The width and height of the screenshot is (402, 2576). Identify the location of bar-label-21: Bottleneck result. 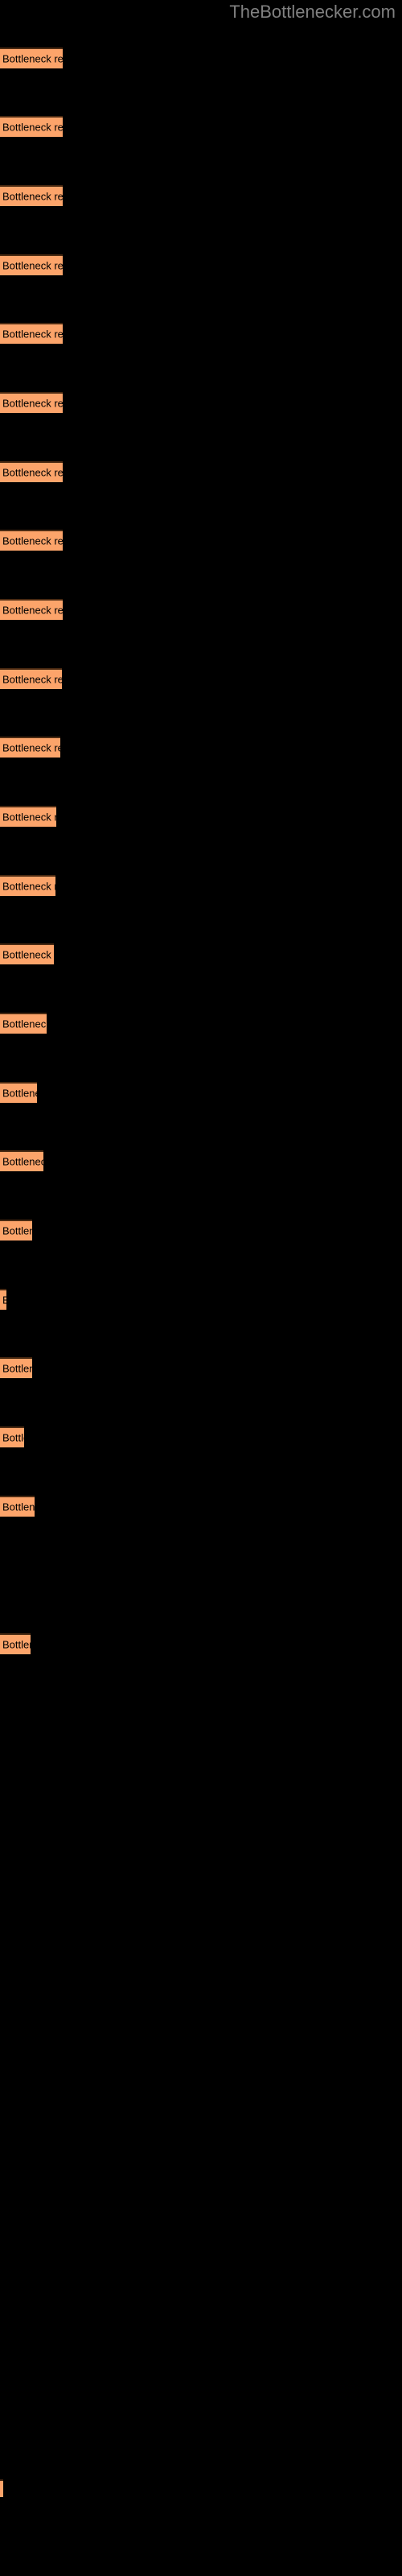
(18, 1507).